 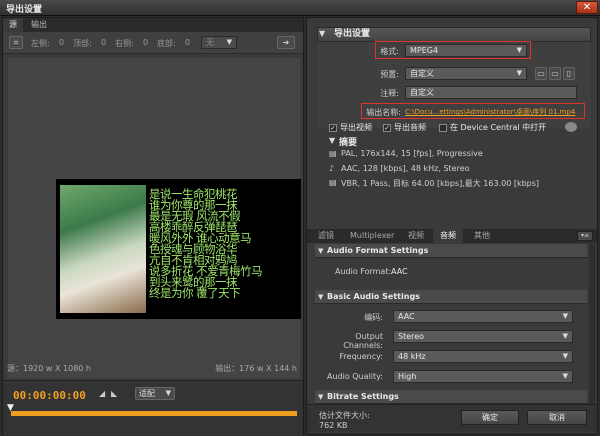 I want to click on audio-summary-icon: ♪, so click(x=332, y=168).